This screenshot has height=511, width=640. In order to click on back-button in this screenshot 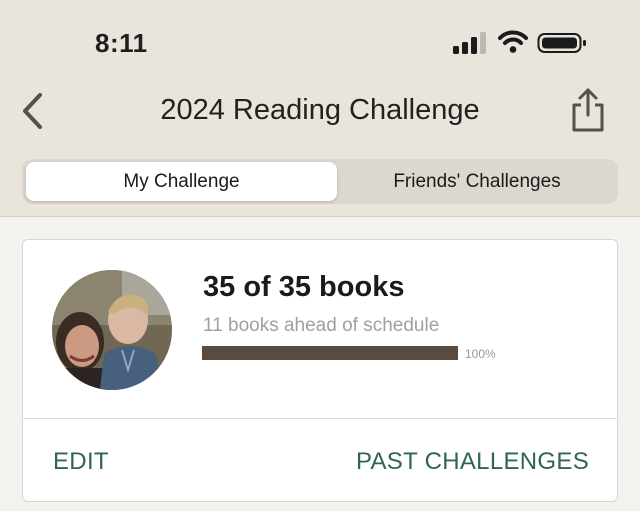, I will do `click(32, 111)`.